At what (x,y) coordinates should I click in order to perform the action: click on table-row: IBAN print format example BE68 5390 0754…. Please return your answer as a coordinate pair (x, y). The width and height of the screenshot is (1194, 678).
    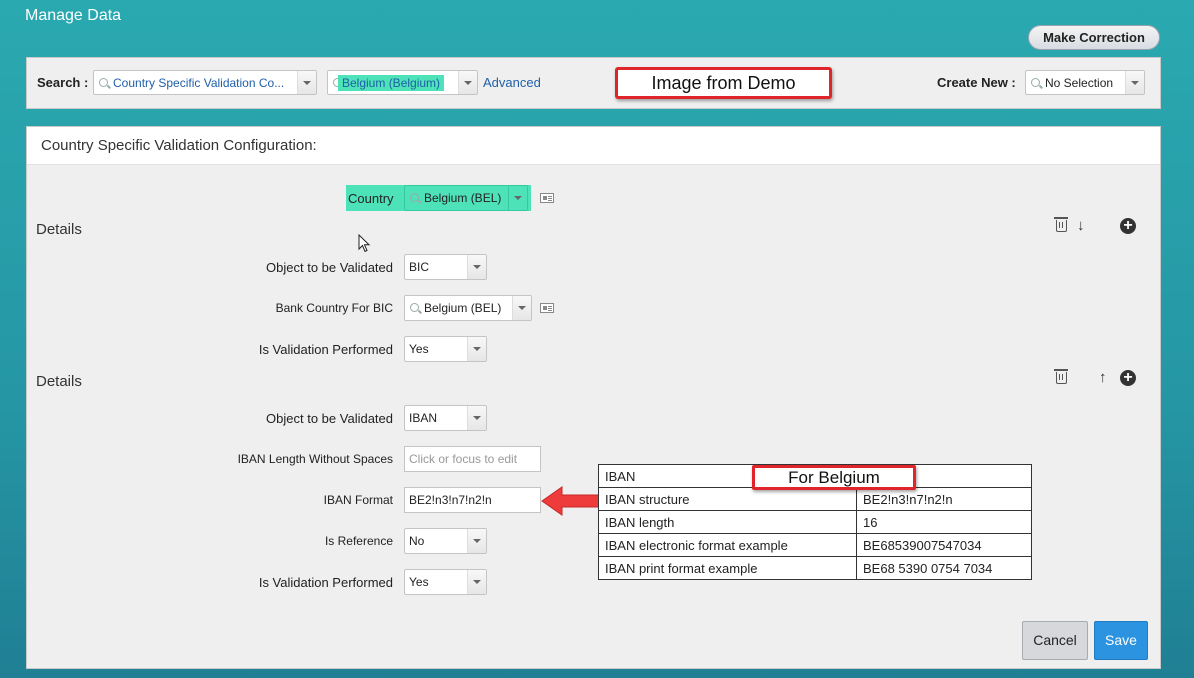
    Looking at the image, I should click on (815, 568).